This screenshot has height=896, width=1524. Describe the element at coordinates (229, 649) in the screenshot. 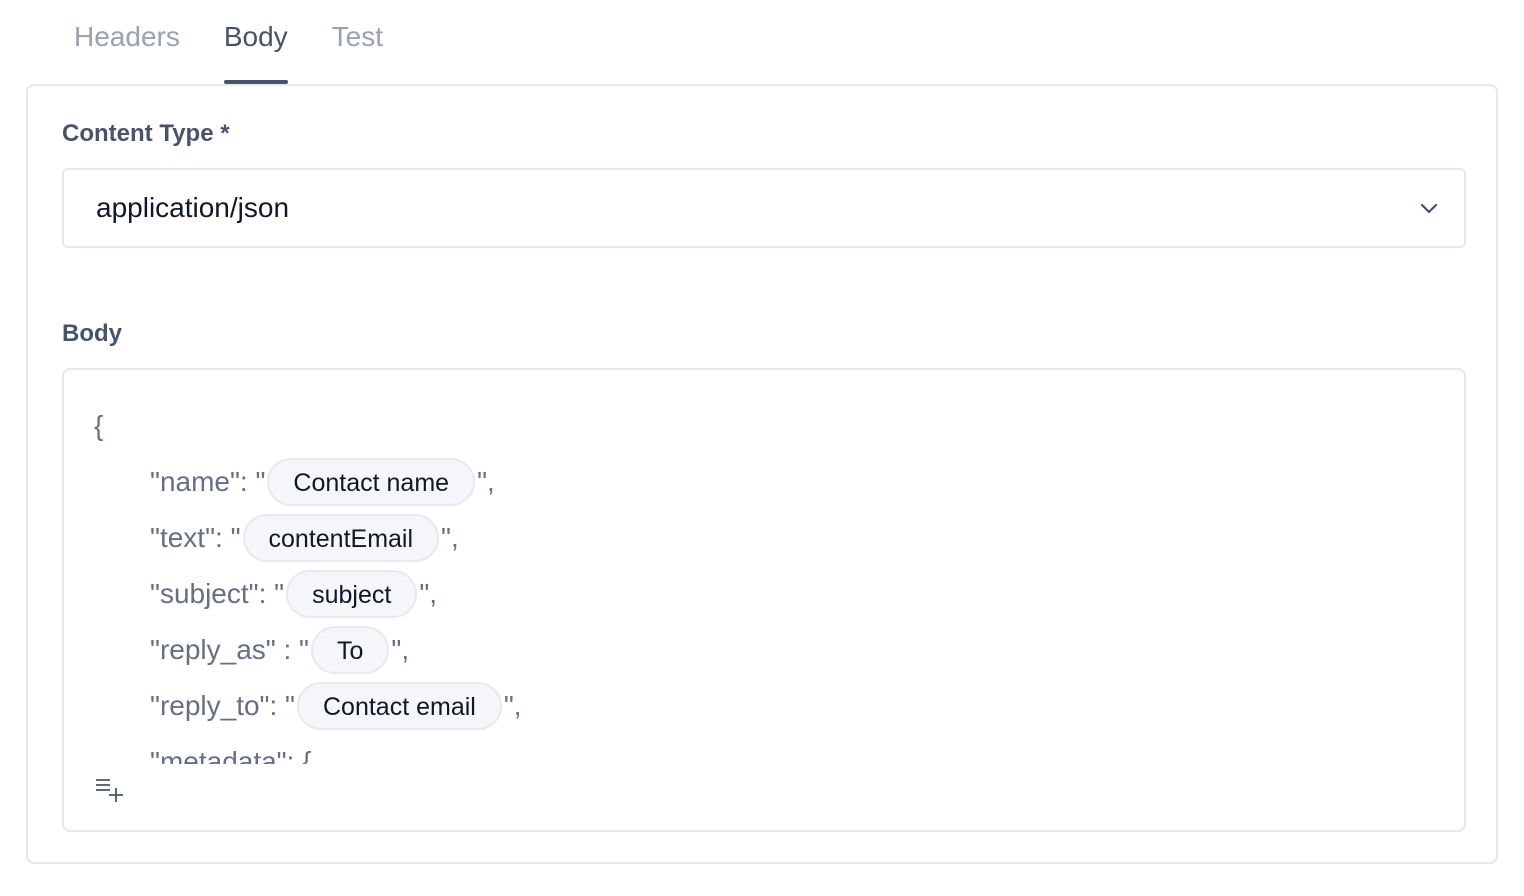

I see `code-key: "reply_as" : "` at that location.